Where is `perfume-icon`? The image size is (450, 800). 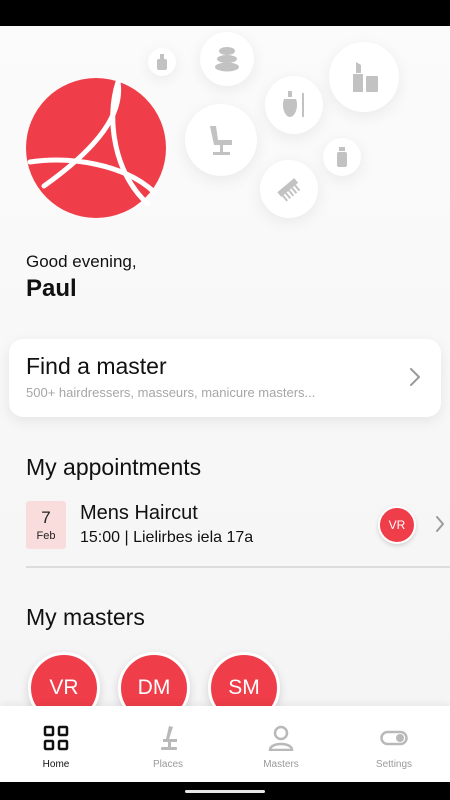 perfume-icon is located at coordinates (294, 105).